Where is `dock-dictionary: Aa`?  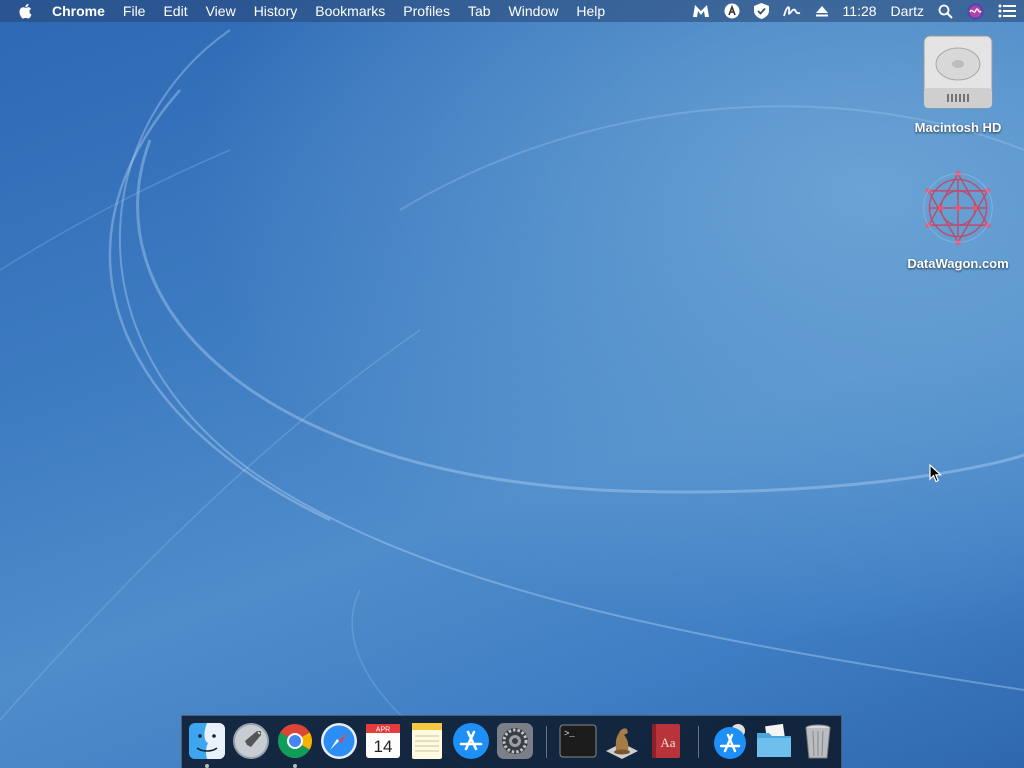 dock-dictionary: Aa is located at coordinates (666, 741).